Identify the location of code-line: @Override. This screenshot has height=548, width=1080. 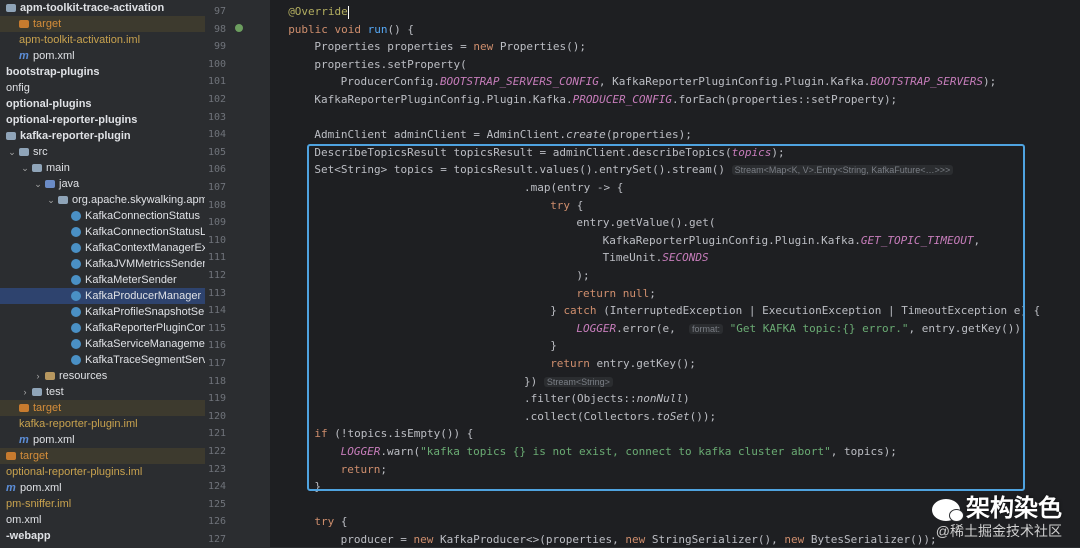
(318, 11).